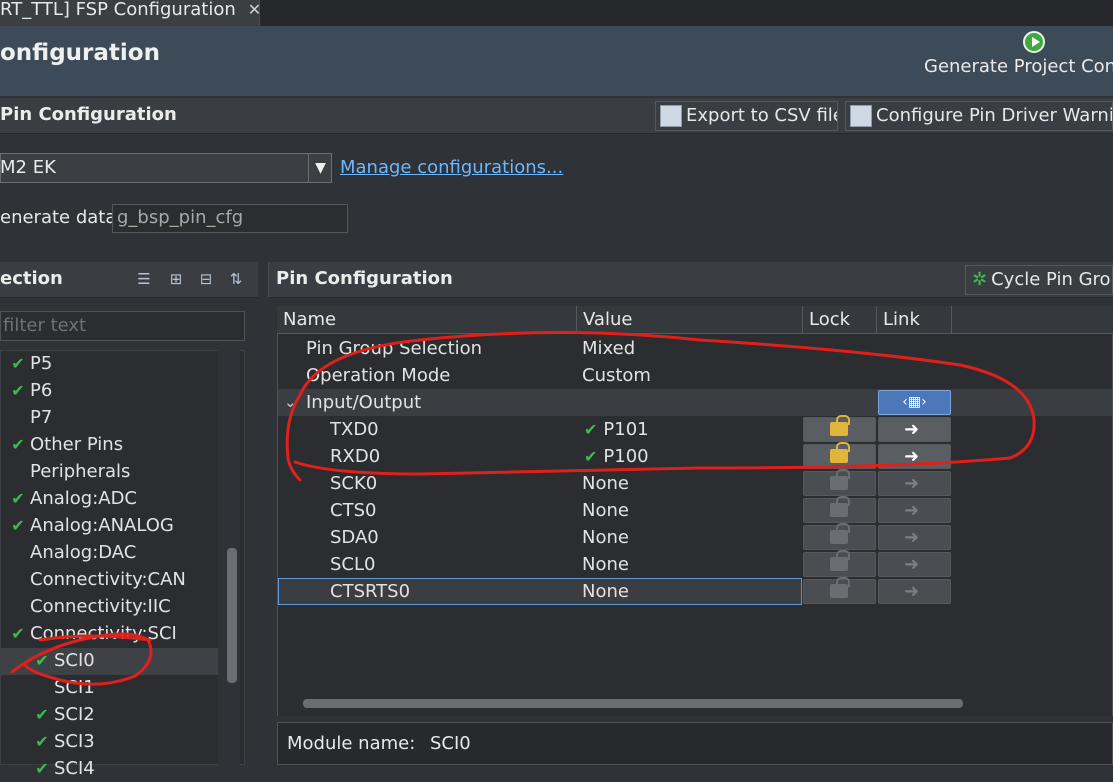 The image size is (1113, 782). I want to click on export-csv-label: Export to CSV file, so click(762, 115).